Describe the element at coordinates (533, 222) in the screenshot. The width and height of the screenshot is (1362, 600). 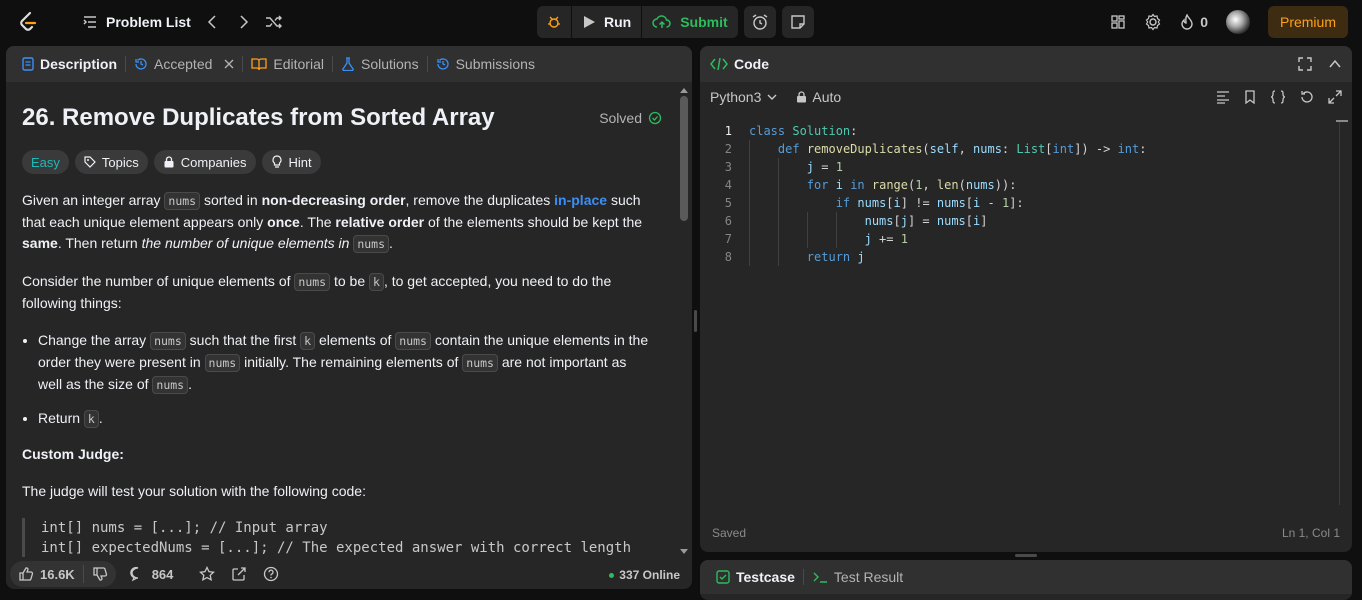
I see `text: of the elements should be kept the` at that location.